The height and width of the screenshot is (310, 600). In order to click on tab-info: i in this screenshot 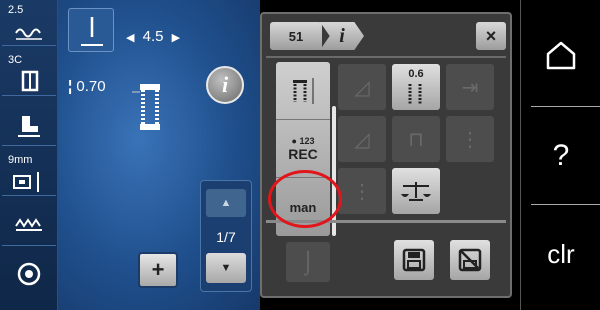, I will do `click(342, 36)`.